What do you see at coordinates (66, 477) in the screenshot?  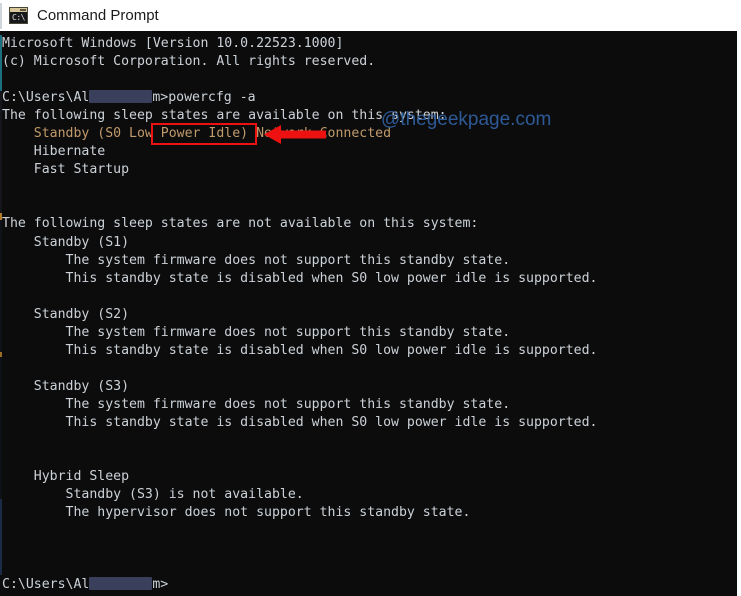 I see `console-line: Hybrid Sleep` at bounding box center [66, 477].